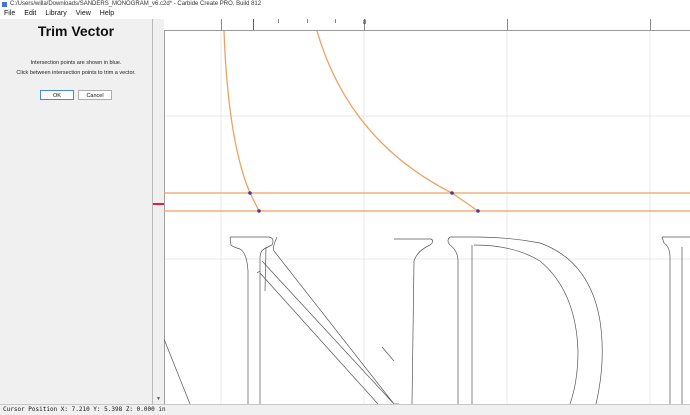  I want to click on vector-curve-right, so click(397, 121).